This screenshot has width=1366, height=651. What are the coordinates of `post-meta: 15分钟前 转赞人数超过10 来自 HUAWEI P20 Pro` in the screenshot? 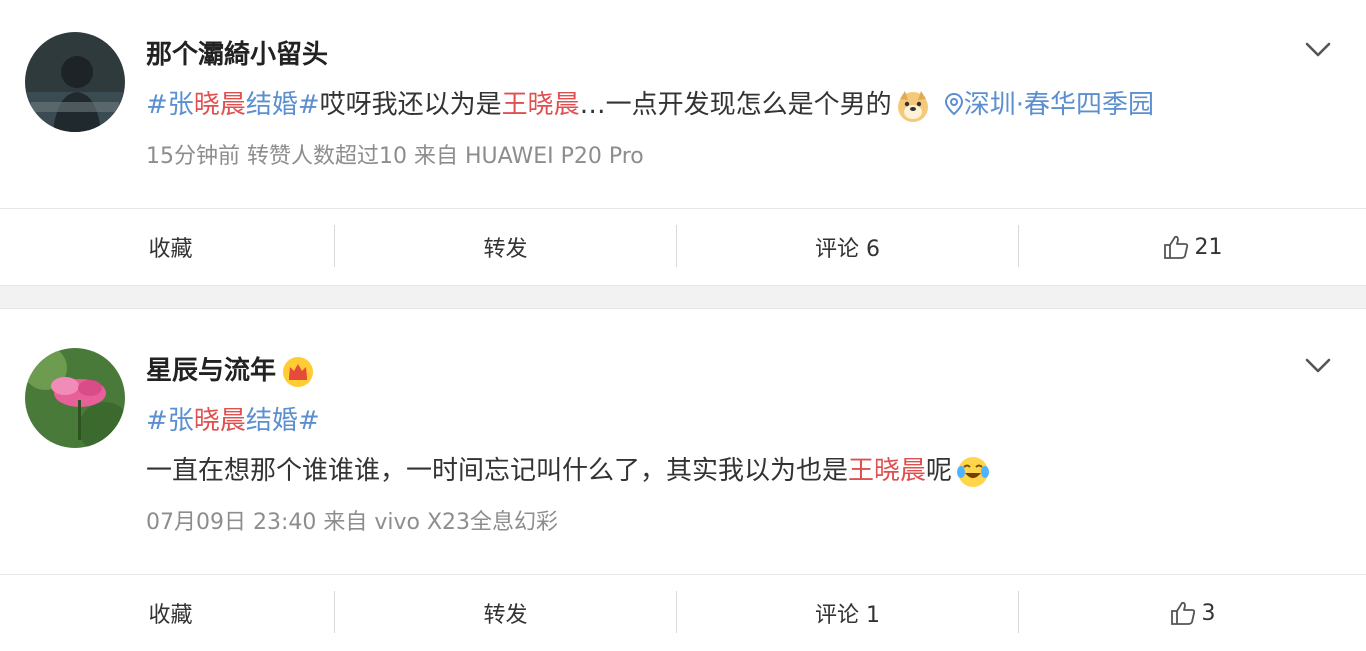 It's located at (395, 156).